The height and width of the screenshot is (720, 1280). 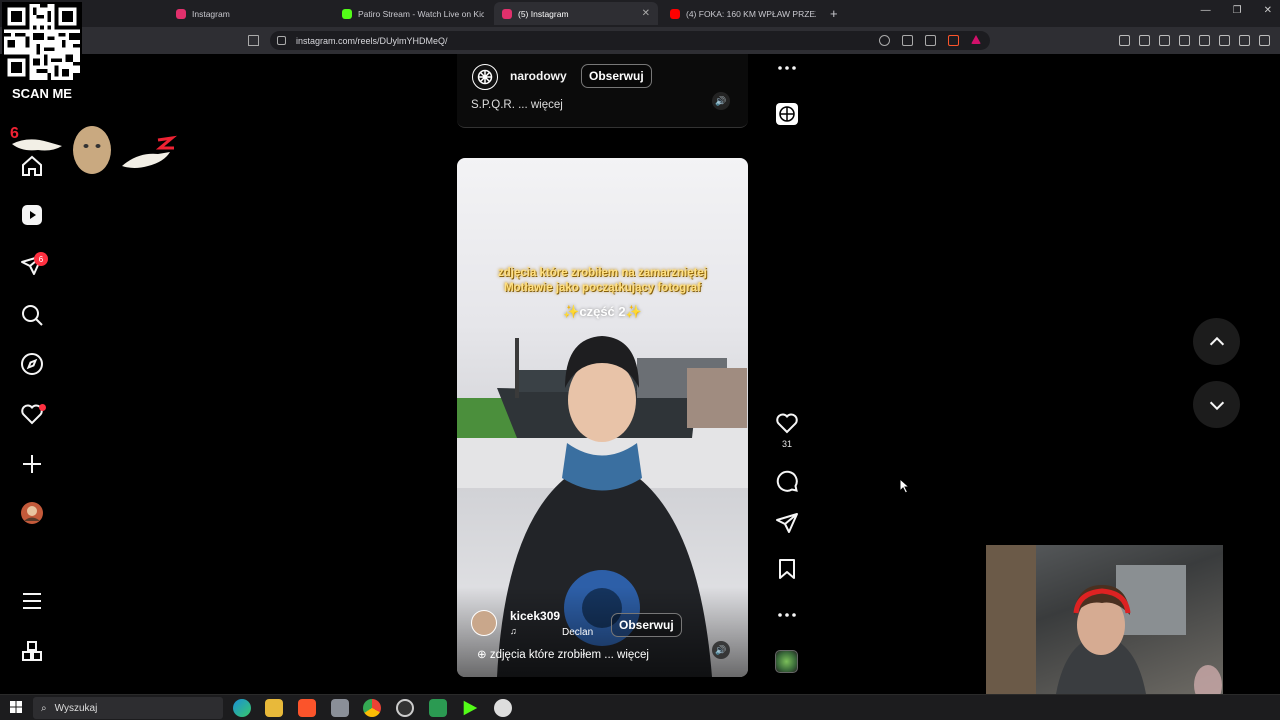 I want to click on close-tab-icon: ✕, so click(x=646, y=13).